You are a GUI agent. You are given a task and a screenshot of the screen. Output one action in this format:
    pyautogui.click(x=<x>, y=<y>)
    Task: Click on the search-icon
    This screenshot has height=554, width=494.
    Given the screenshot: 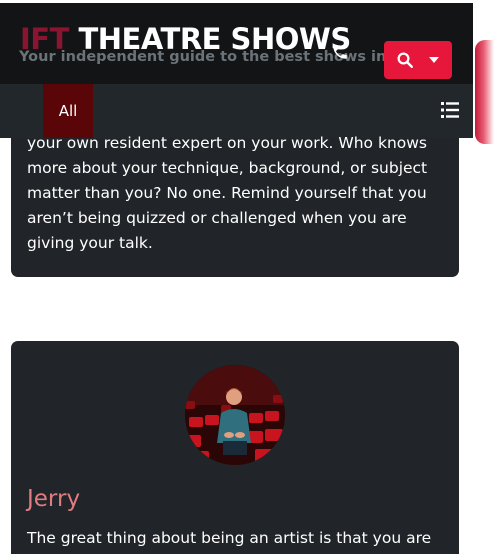 What is the action you would take?
    pyautogui.click(x=405, y=60)
    